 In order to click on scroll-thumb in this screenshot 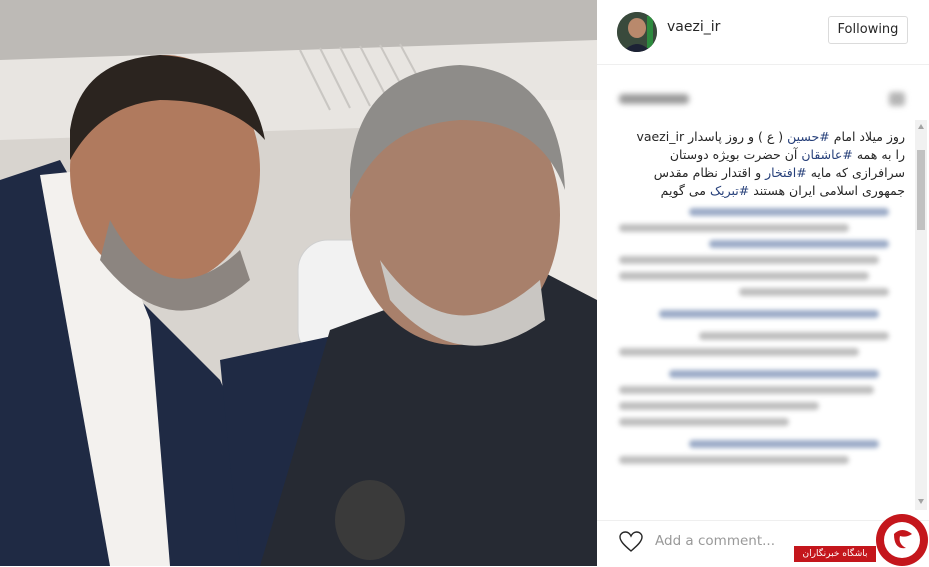, I will do `click(921, 190)`.